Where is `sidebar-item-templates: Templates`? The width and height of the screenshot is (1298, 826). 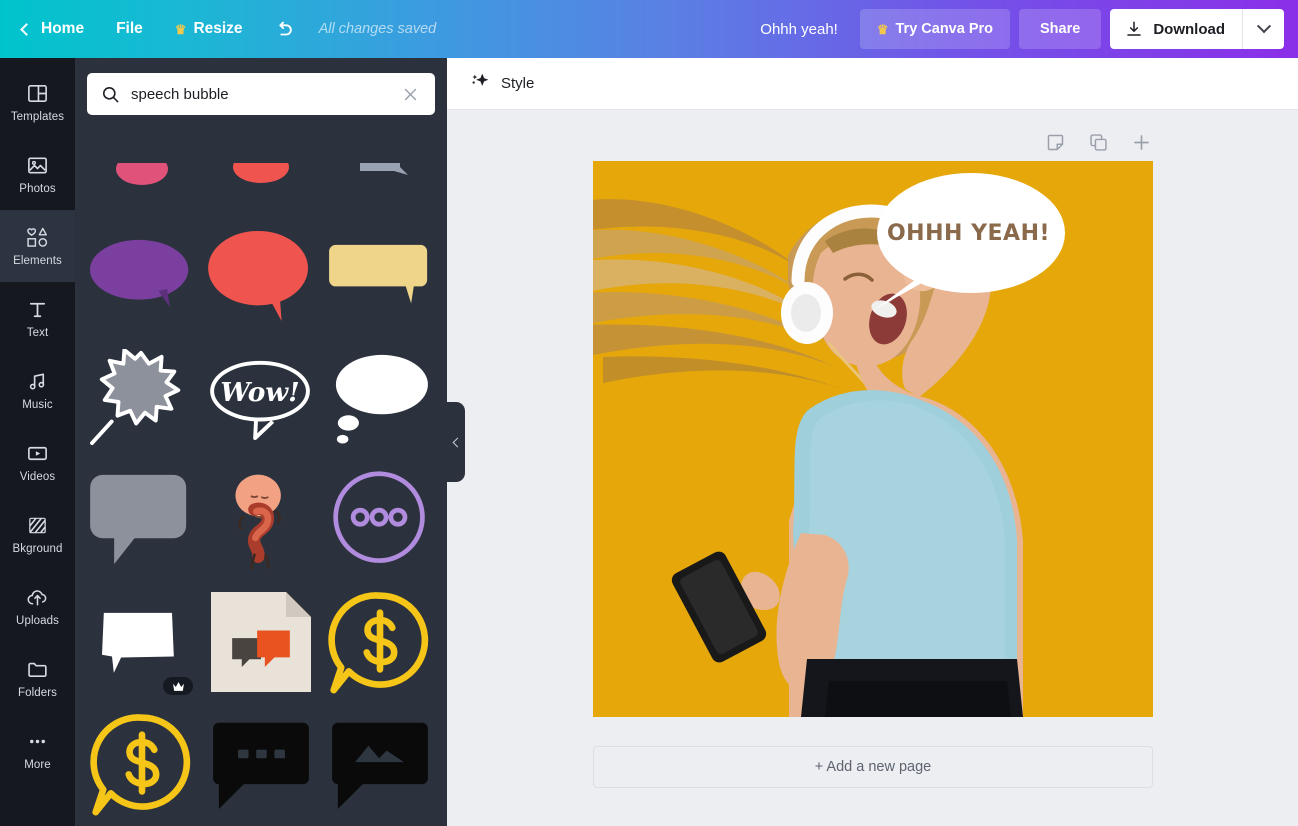 sidebar-item-templates: Templates is located at coordinates (37, 102).